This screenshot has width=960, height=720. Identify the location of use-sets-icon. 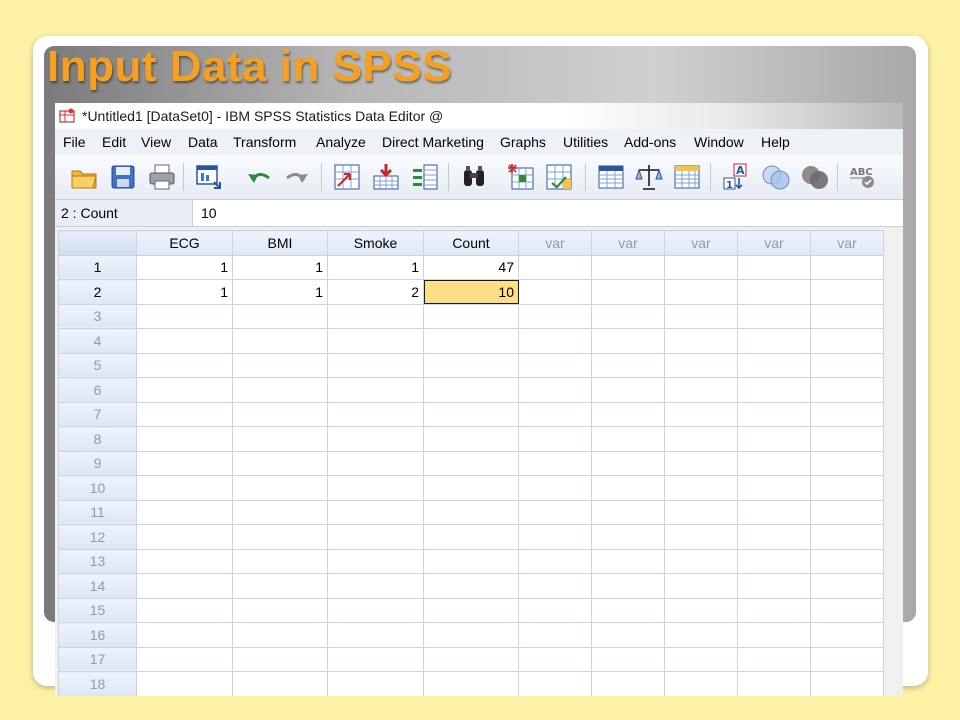
(776, 177).